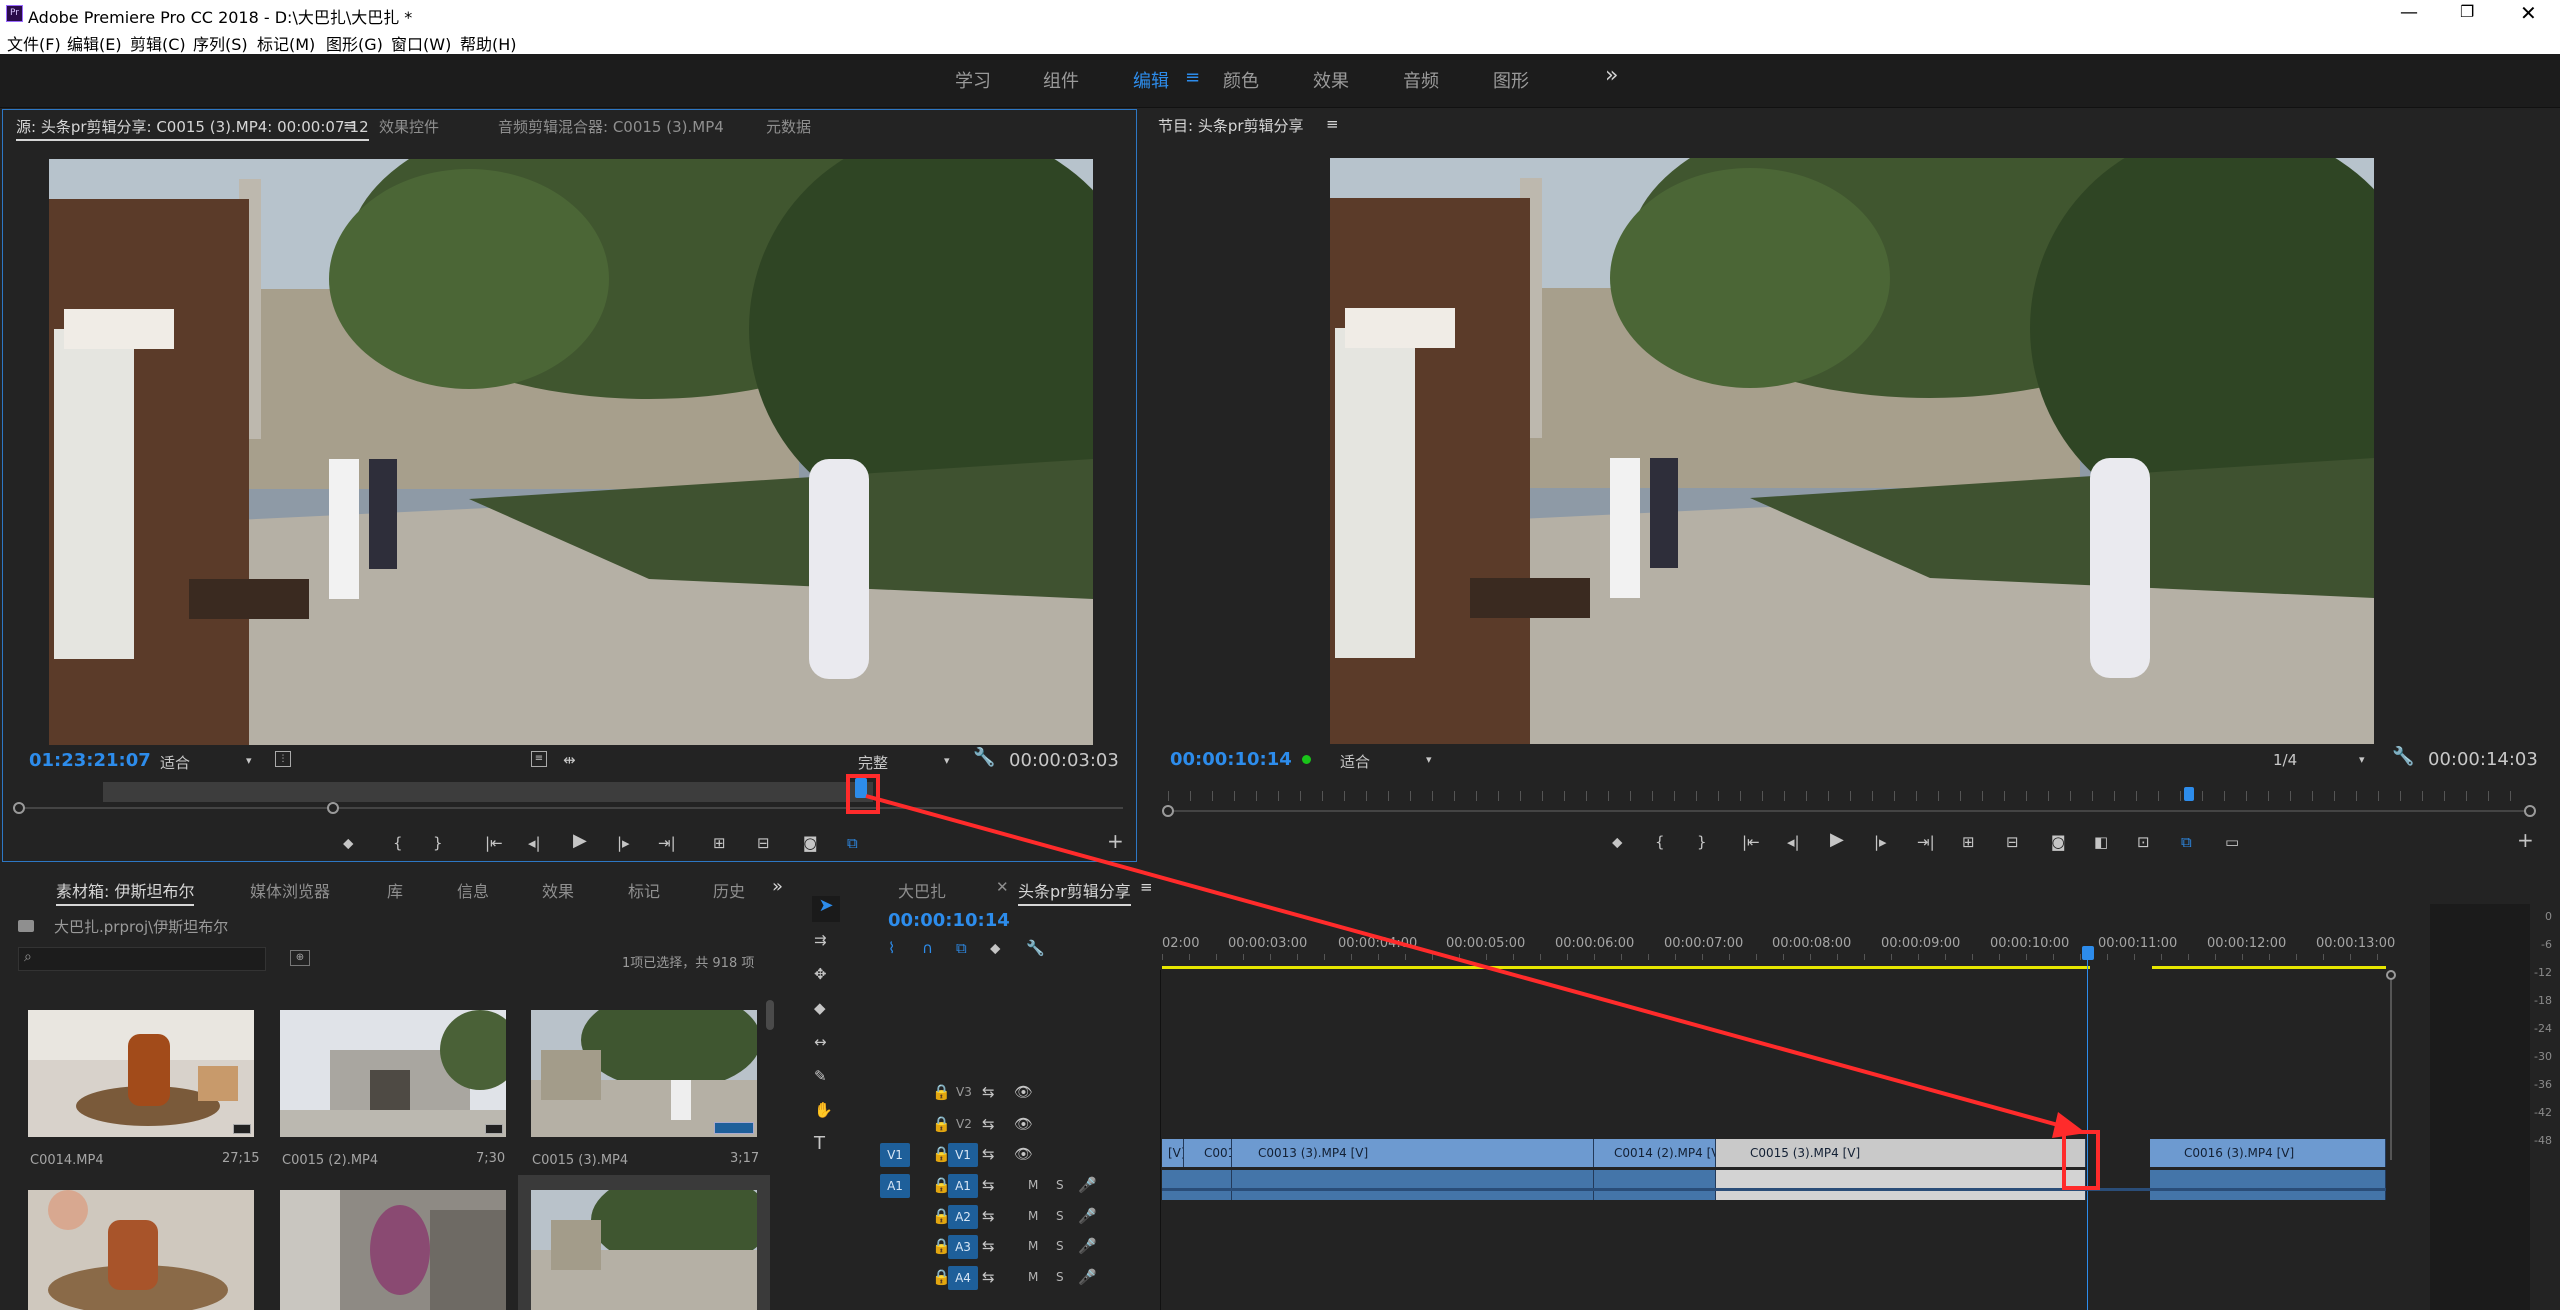 This screenshot has height=1310, width=2560. Describe the element at coordinates (2088, 953) in the screenshot. I see `timeline-playhead-head` at that location.